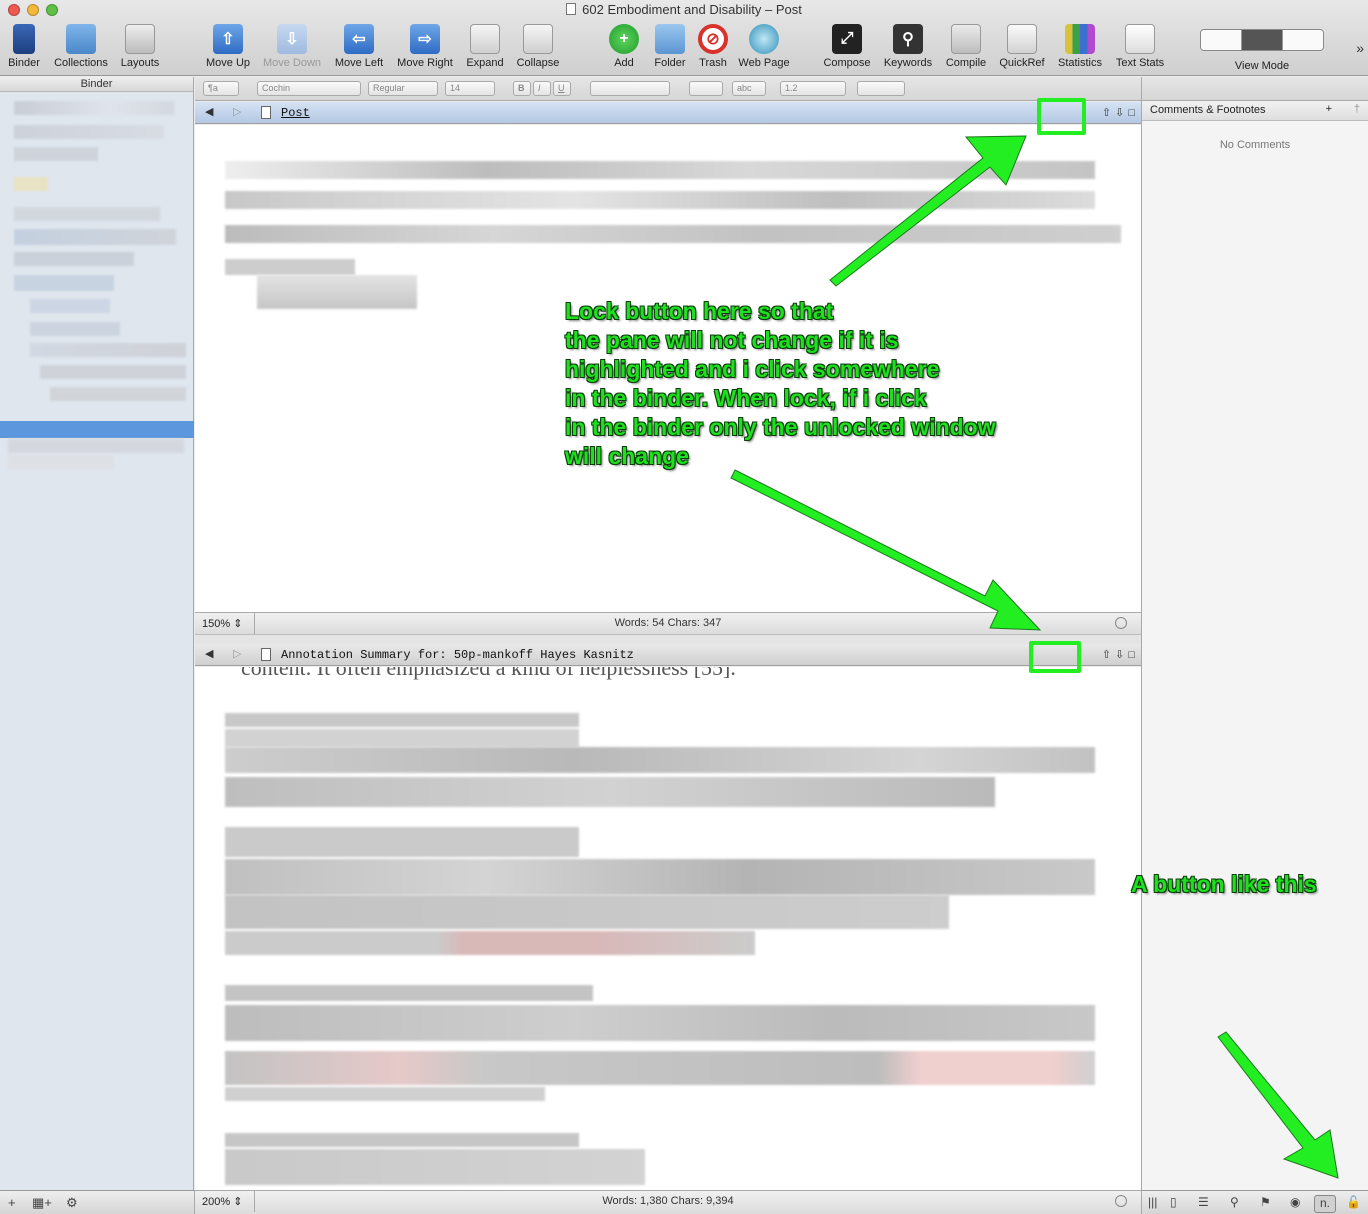  Describe the element at coordinates (1278, 1105) in the screenshot. I see `arrow-to-lock-button` at that location.